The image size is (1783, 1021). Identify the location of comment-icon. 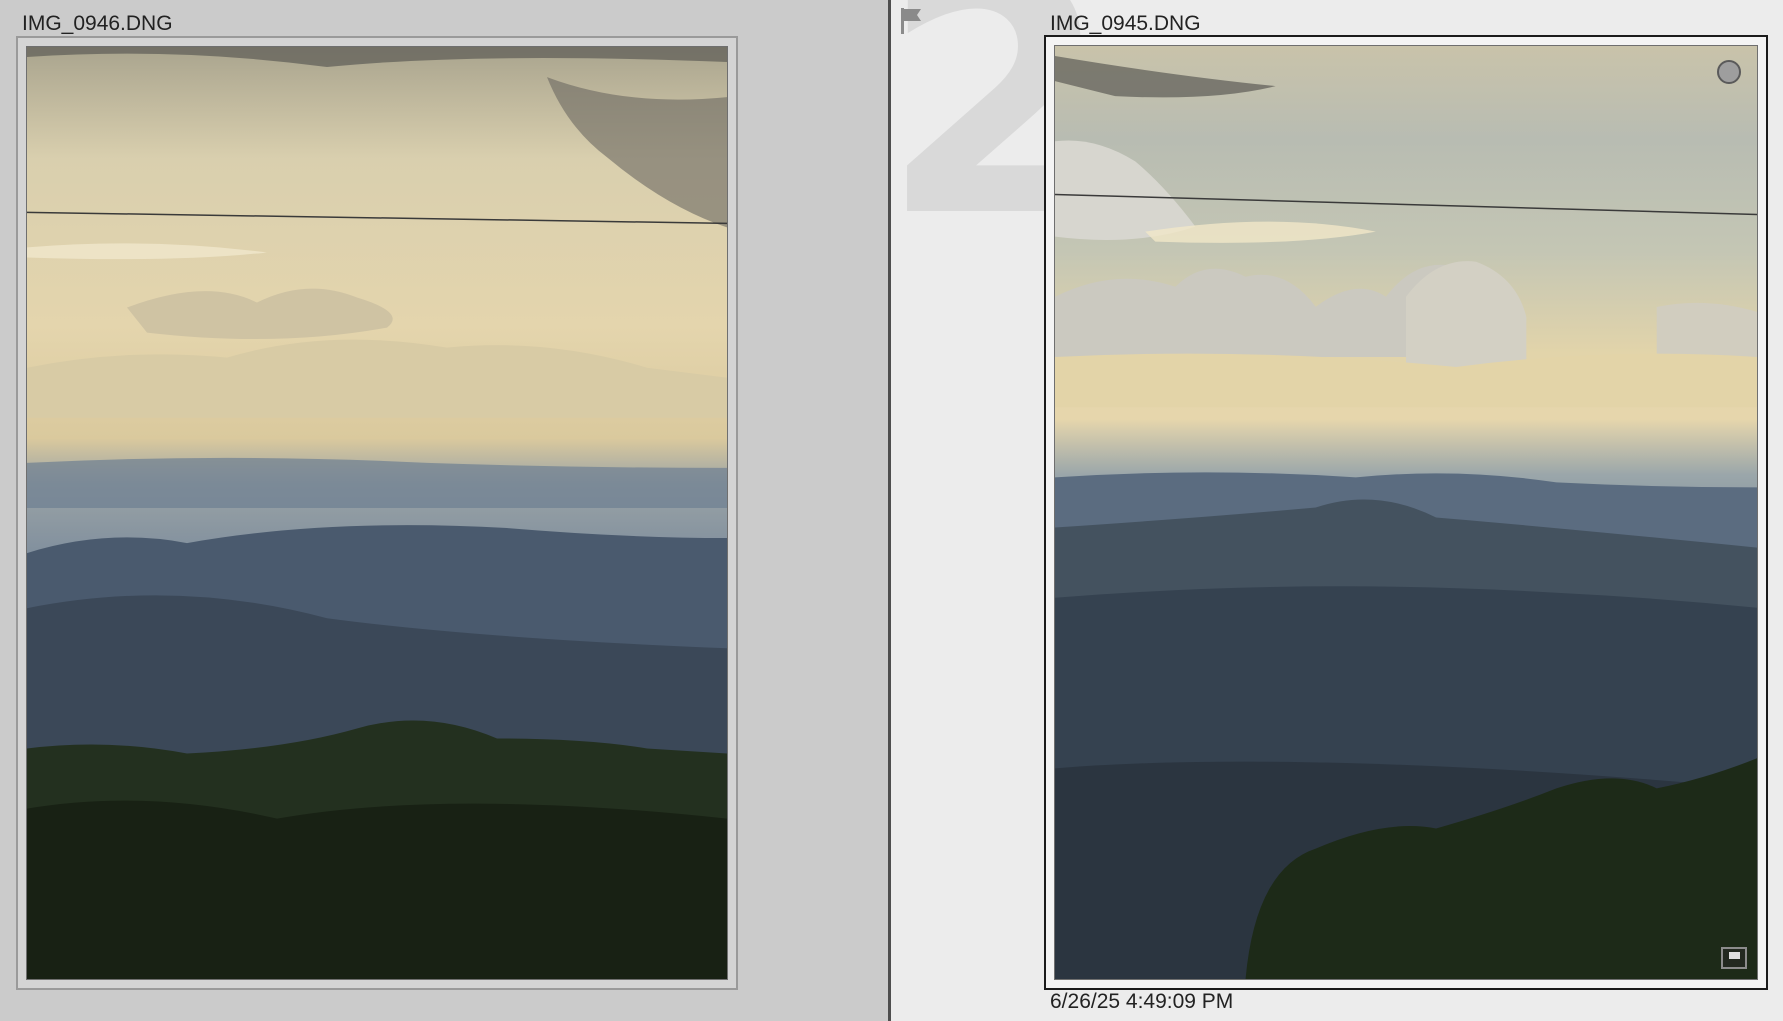
(1734, 958).